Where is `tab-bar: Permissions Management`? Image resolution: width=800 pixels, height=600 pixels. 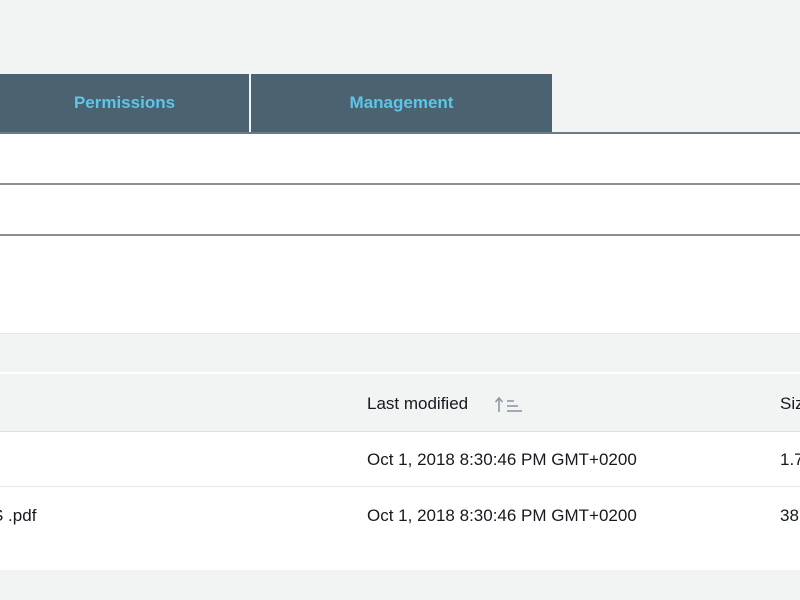
tab-bar: Permissions Management is located at coordinates (400, 104).